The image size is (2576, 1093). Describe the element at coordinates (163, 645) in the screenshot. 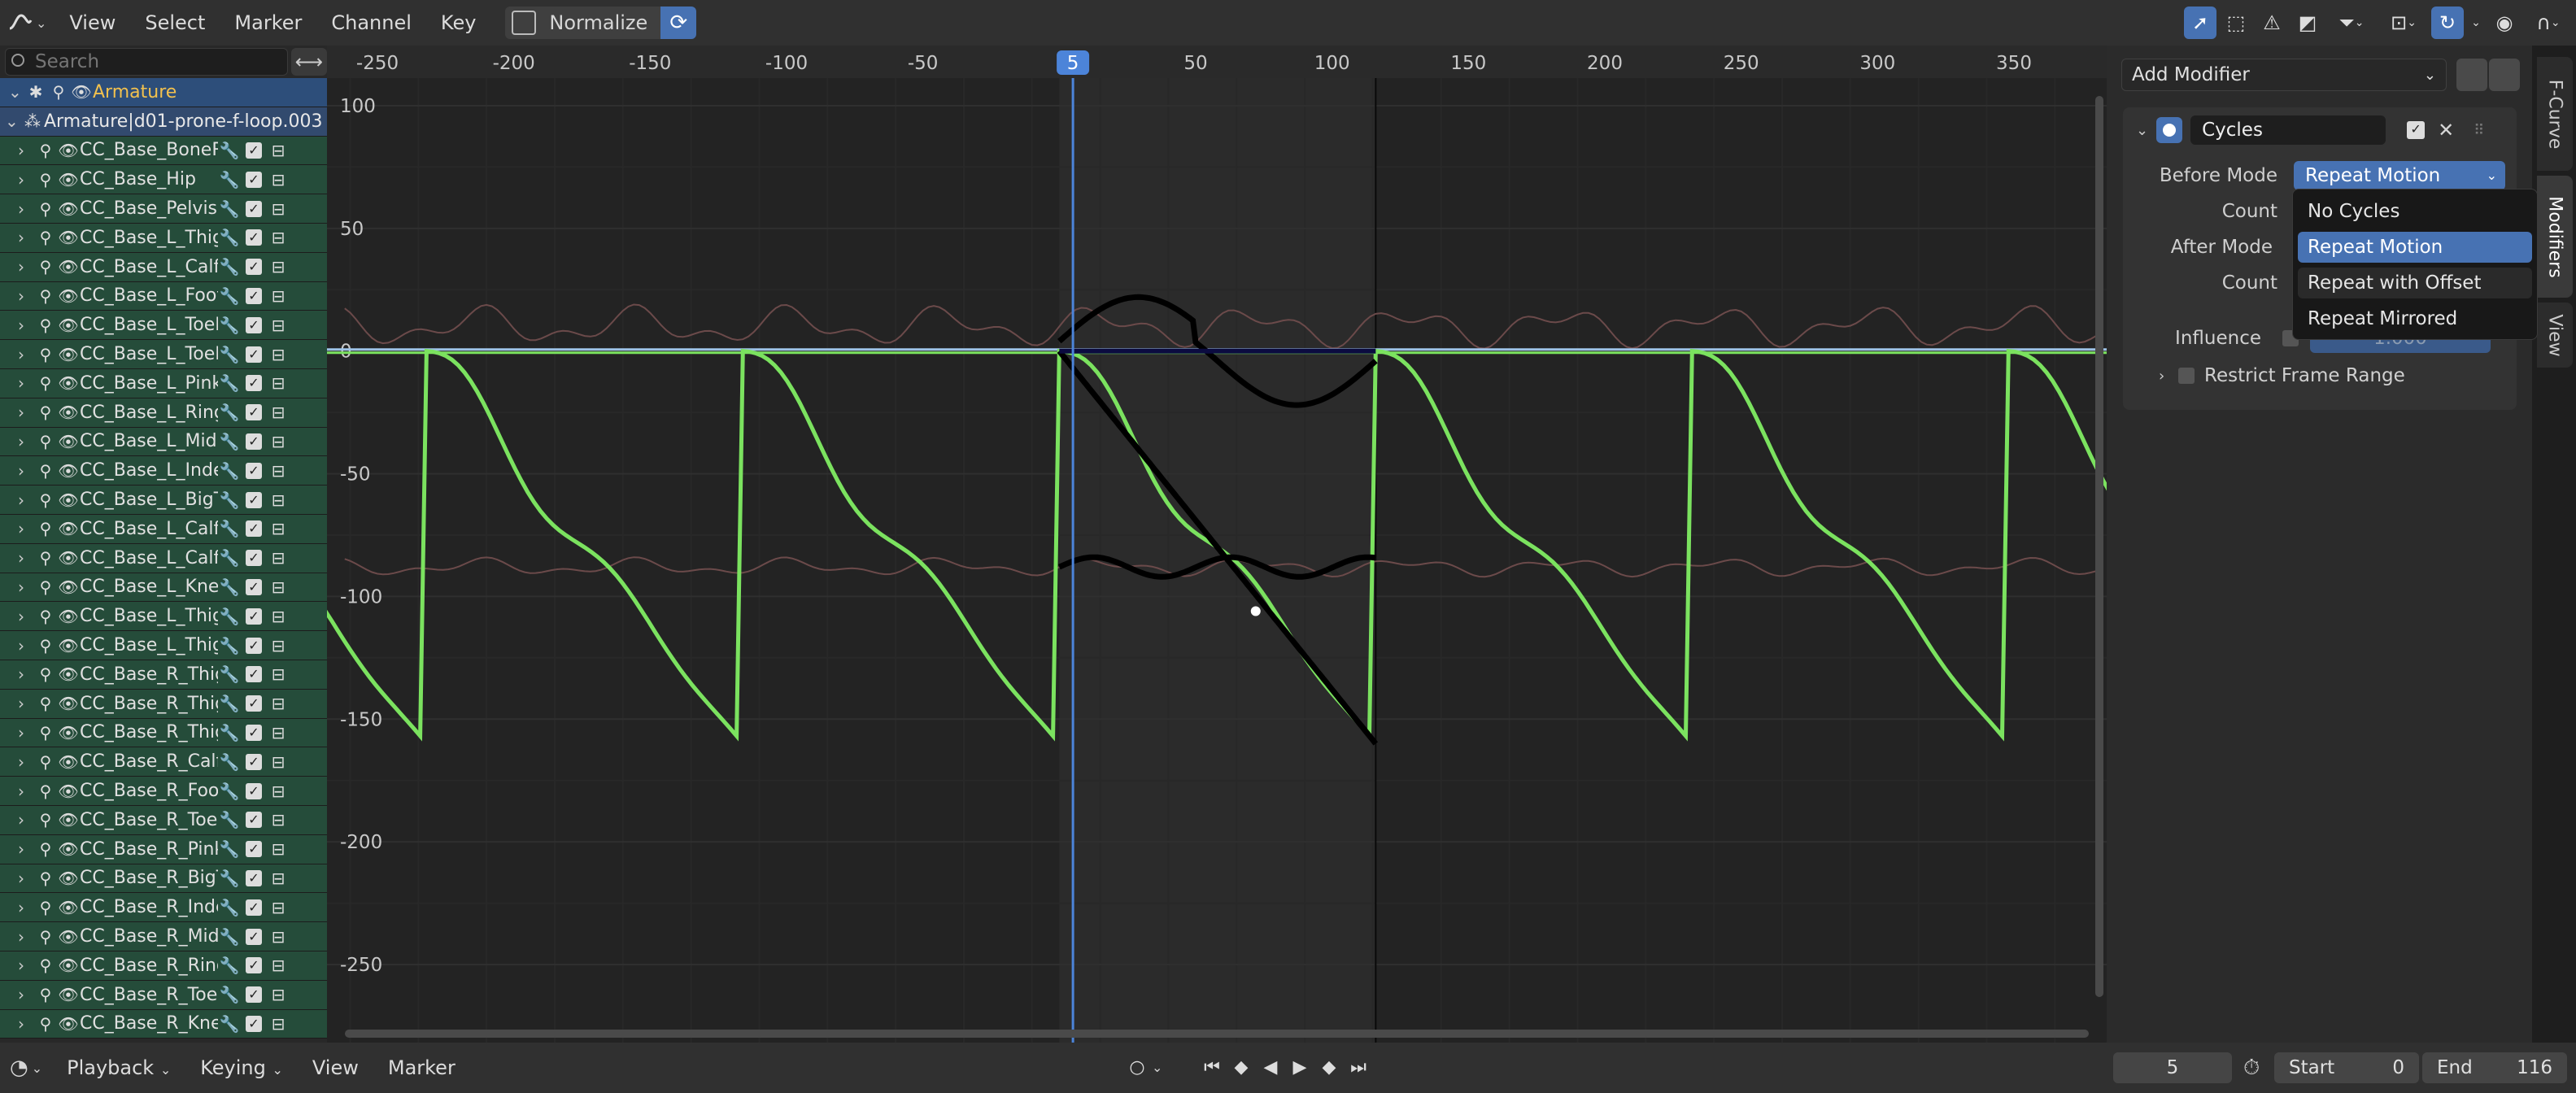

I see `channel-group-row: ›⚲👁CC_Base_L_ThighTwist02🔧 ✓ ⊟` at that location.